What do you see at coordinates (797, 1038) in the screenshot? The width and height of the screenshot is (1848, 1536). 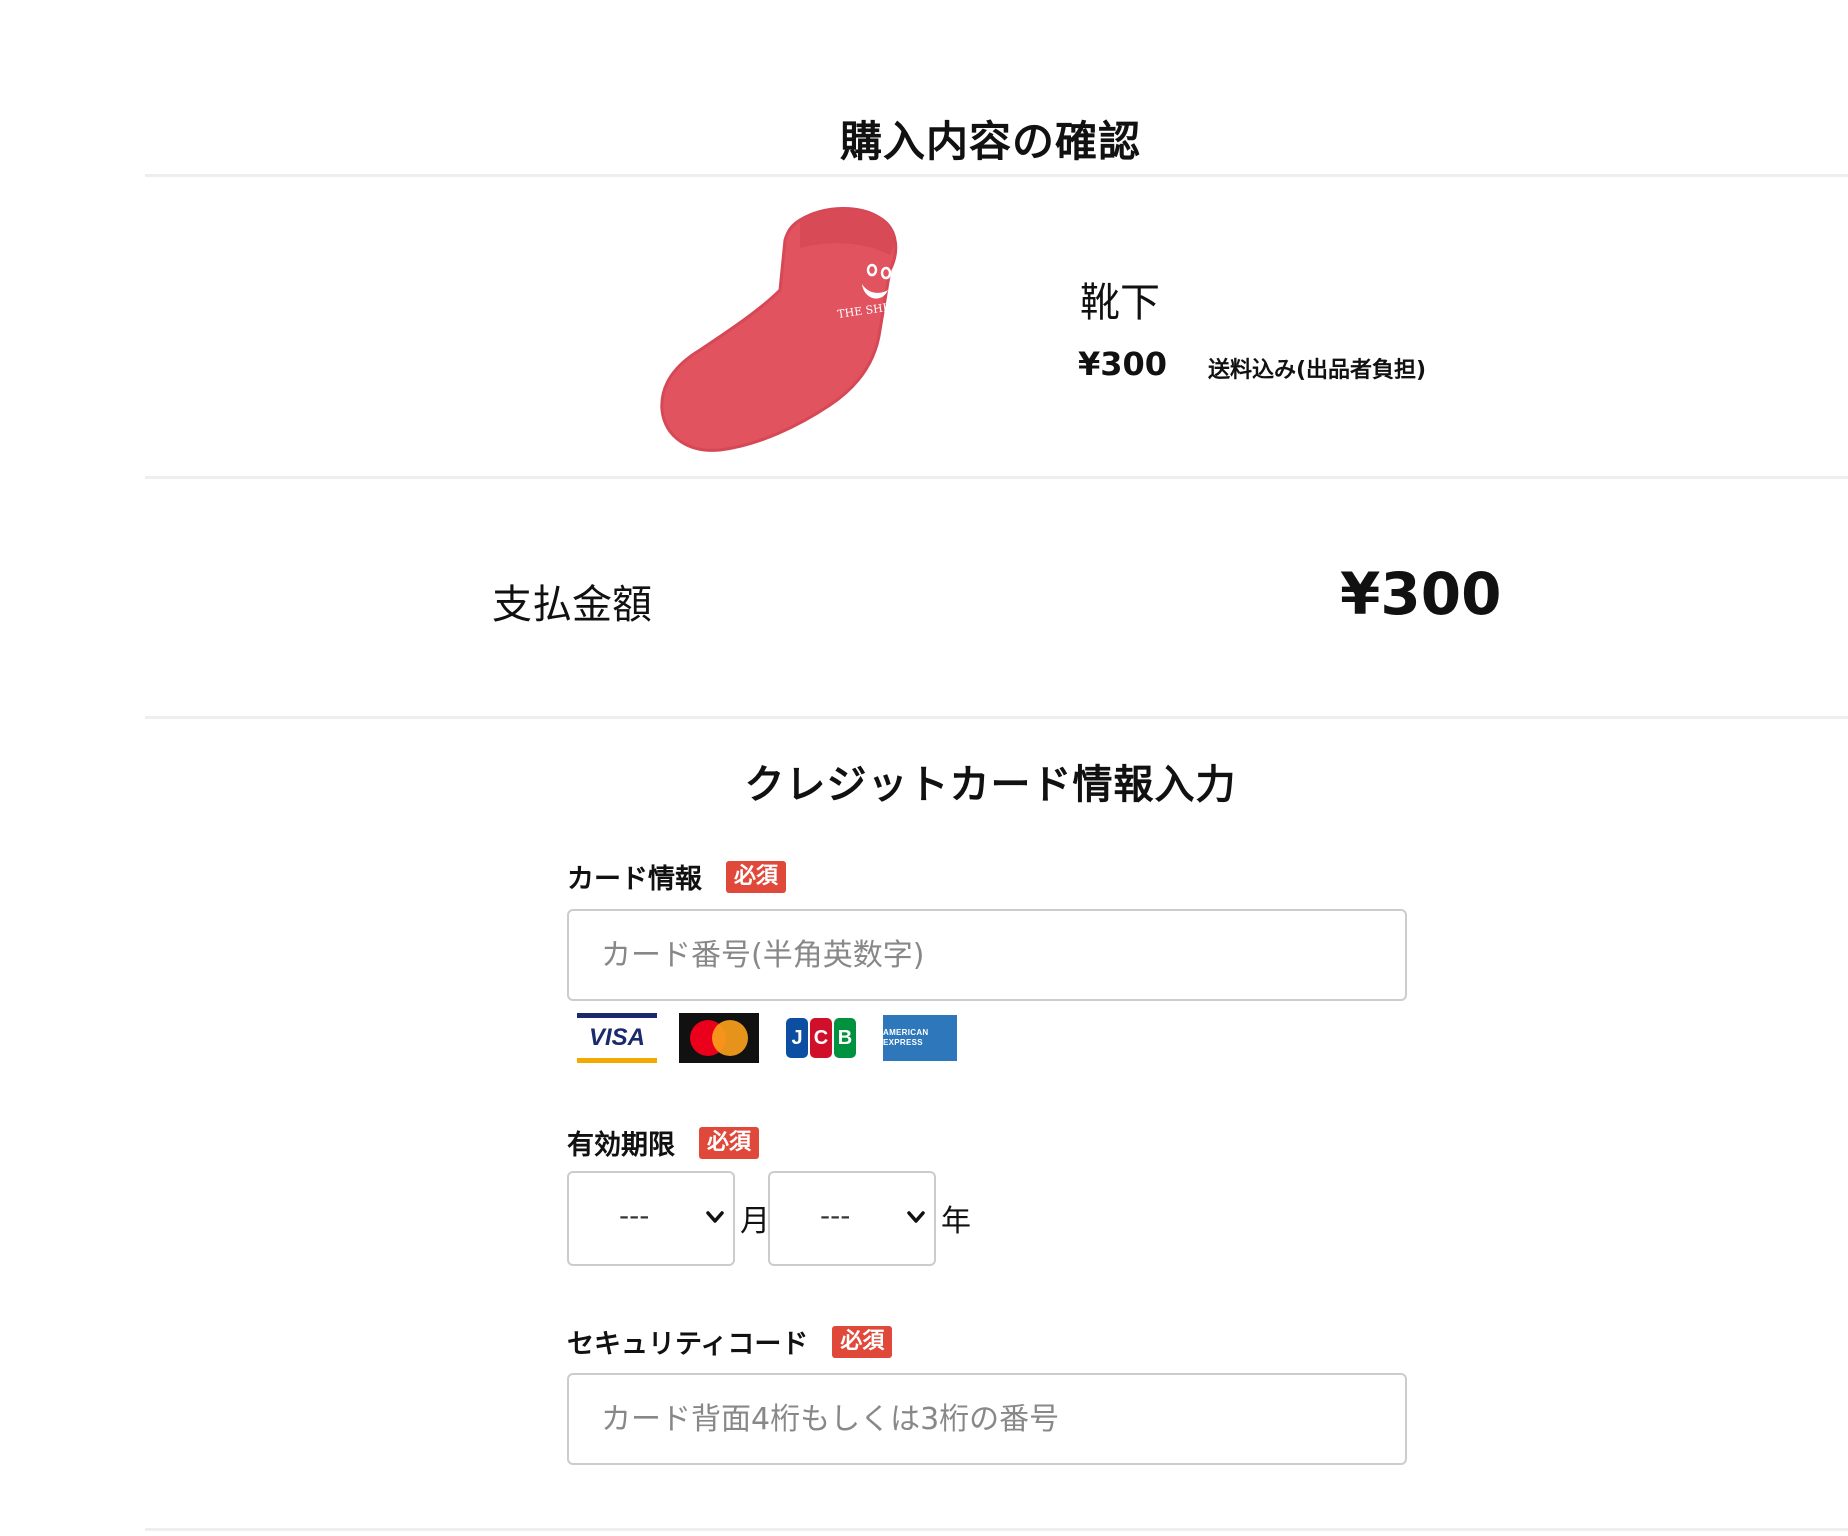 I see `jcb-letter-j: J` at bounding box center [797, 1038].